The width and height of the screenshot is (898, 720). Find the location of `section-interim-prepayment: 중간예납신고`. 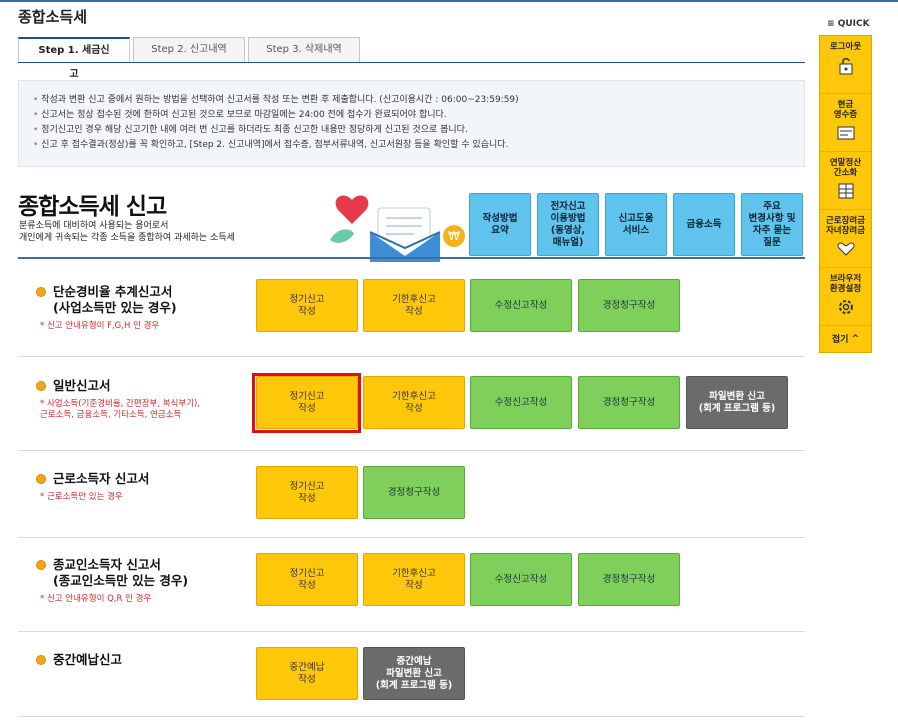

section-interim-prepayment: 중간예납신고 is located at coordinates (79, 660).